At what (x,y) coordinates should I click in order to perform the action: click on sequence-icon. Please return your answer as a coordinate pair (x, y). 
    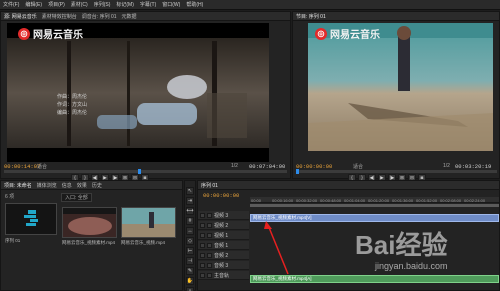
    Looking at the image, I should click on (31, 218).